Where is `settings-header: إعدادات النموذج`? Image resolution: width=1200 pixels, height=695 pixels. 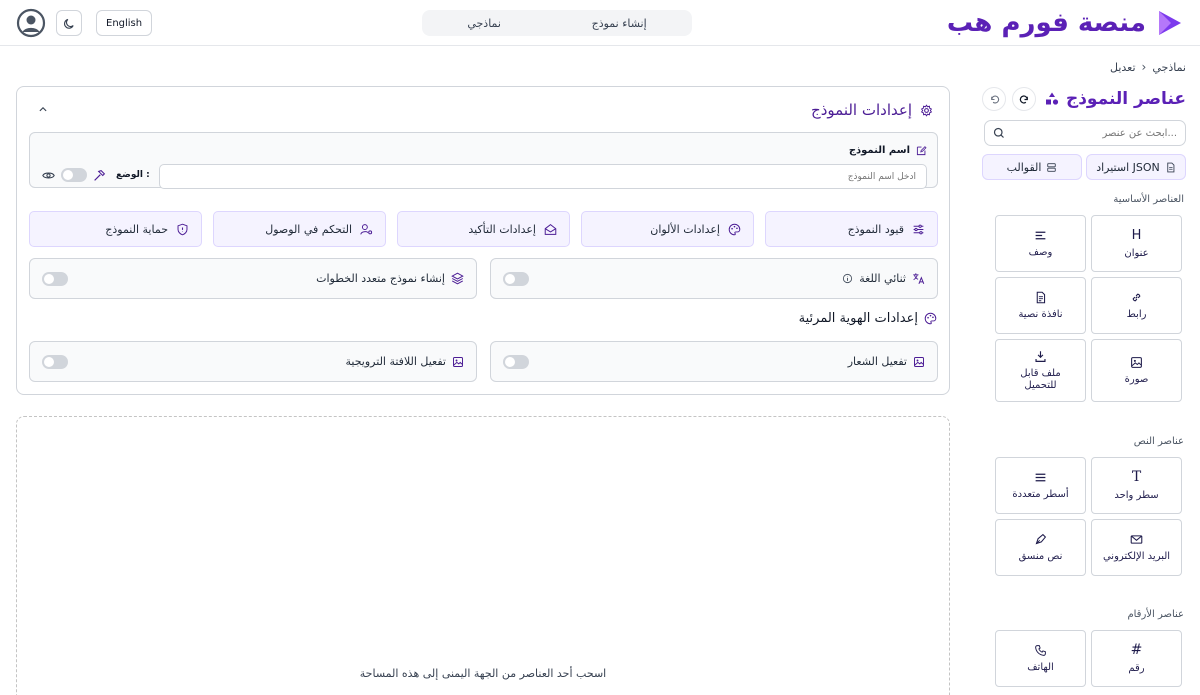
settings-header: إعدادات النموذج is located at coordinates (872, 110).